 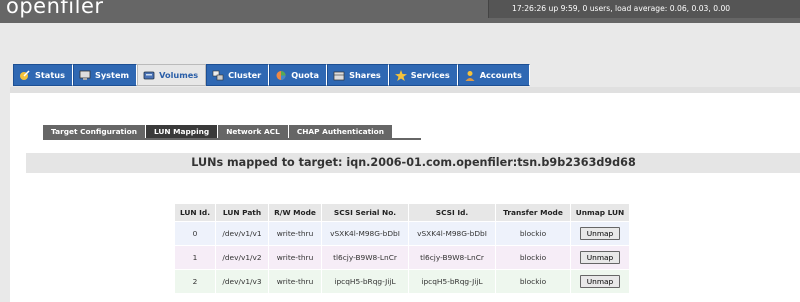 What do you see at coordinates (365, 212) in the screenshot?
I see `col-scsi-serial: SCSI Serial No.` at bounding box center [365, 212].